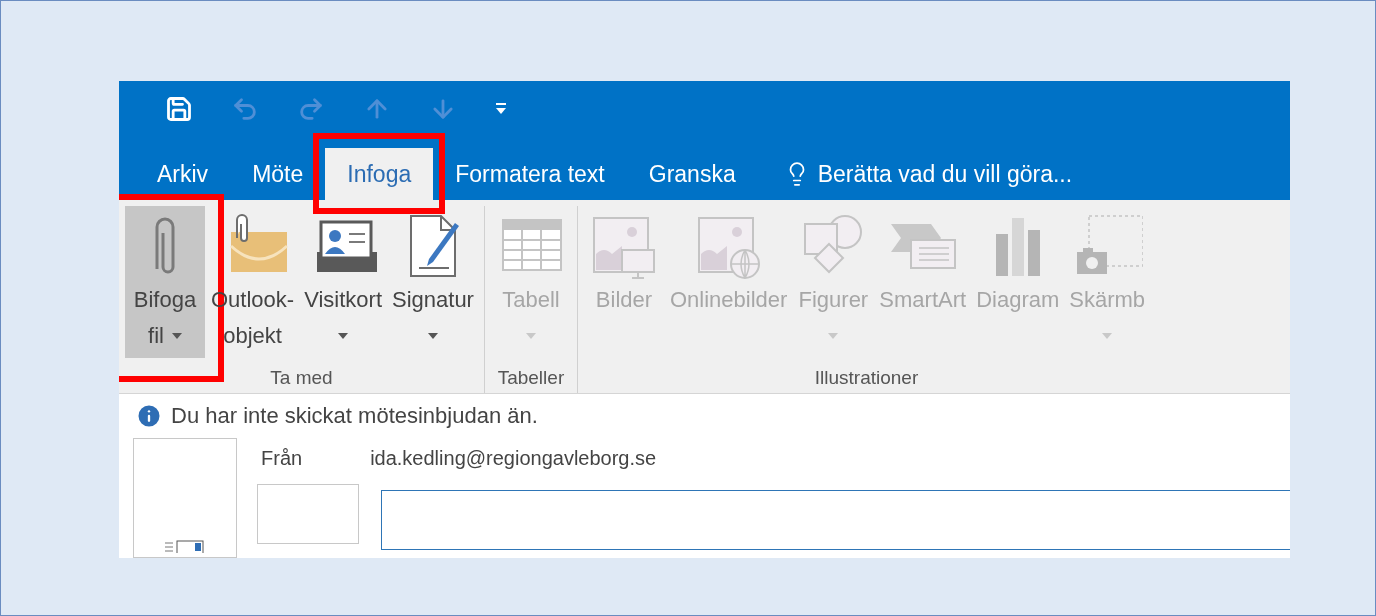  Describe the element at coordinates (282, 458) in the screenshot. I see `from-label: Från` at that location.